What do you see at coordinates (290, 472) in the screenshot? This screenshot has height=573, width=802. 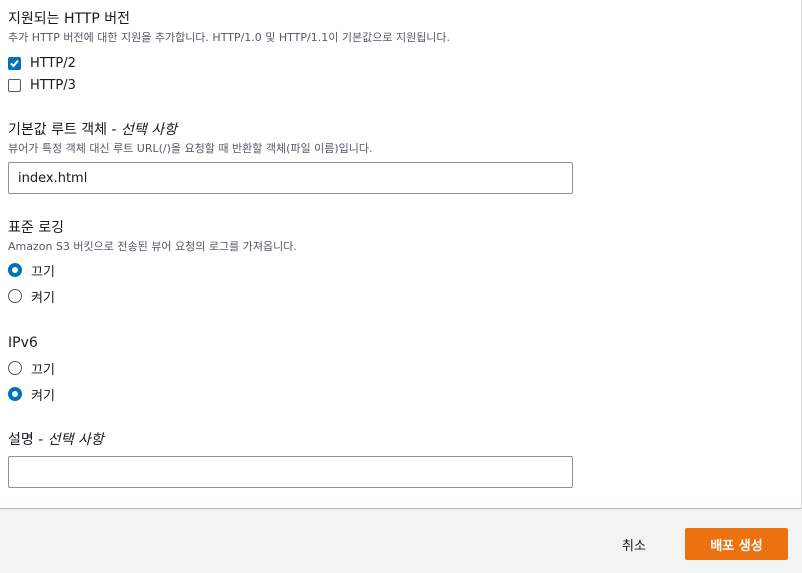 I see `description-input` at bounding box center [290, 472].